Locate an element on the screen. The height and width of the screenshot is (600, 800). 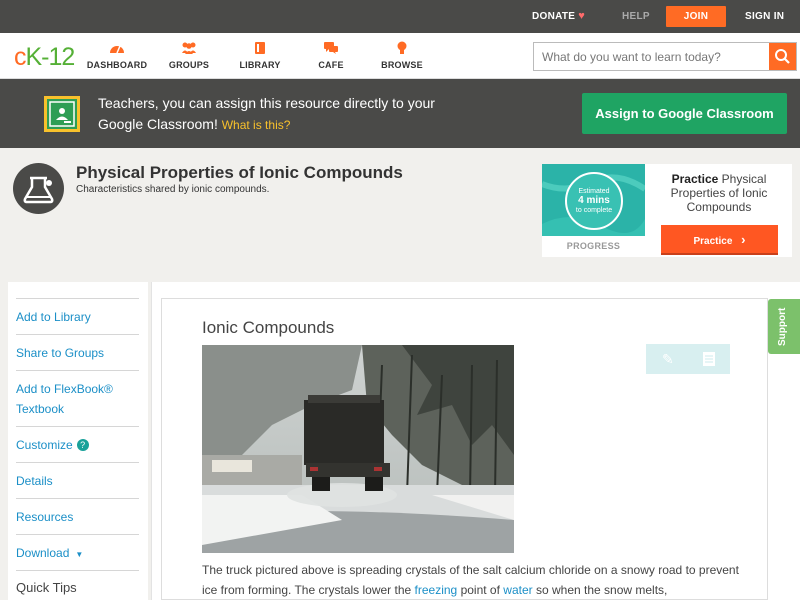
share-to-groups-link: Share to Groups is located at coordinates (77, 352).